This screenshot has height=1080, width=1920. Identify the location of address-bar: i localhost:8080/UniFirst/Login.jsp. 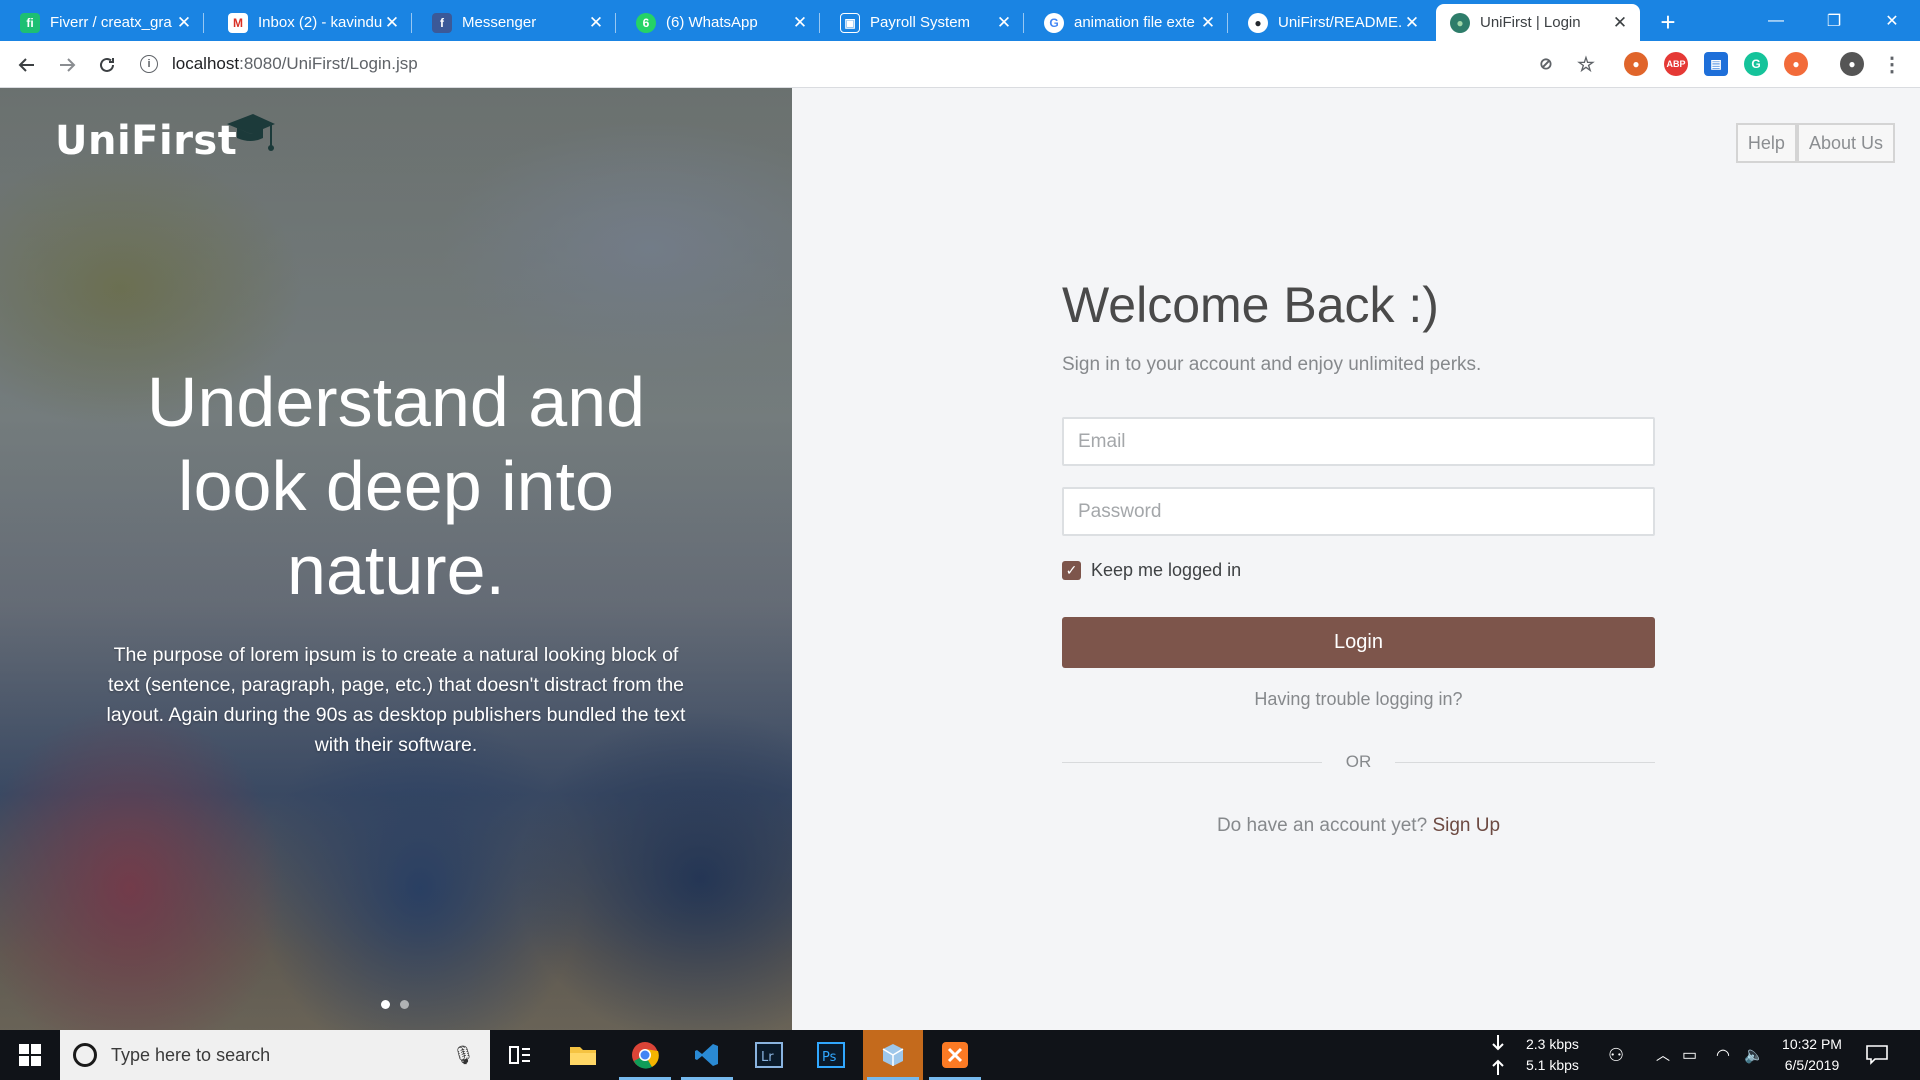
(875, 64).